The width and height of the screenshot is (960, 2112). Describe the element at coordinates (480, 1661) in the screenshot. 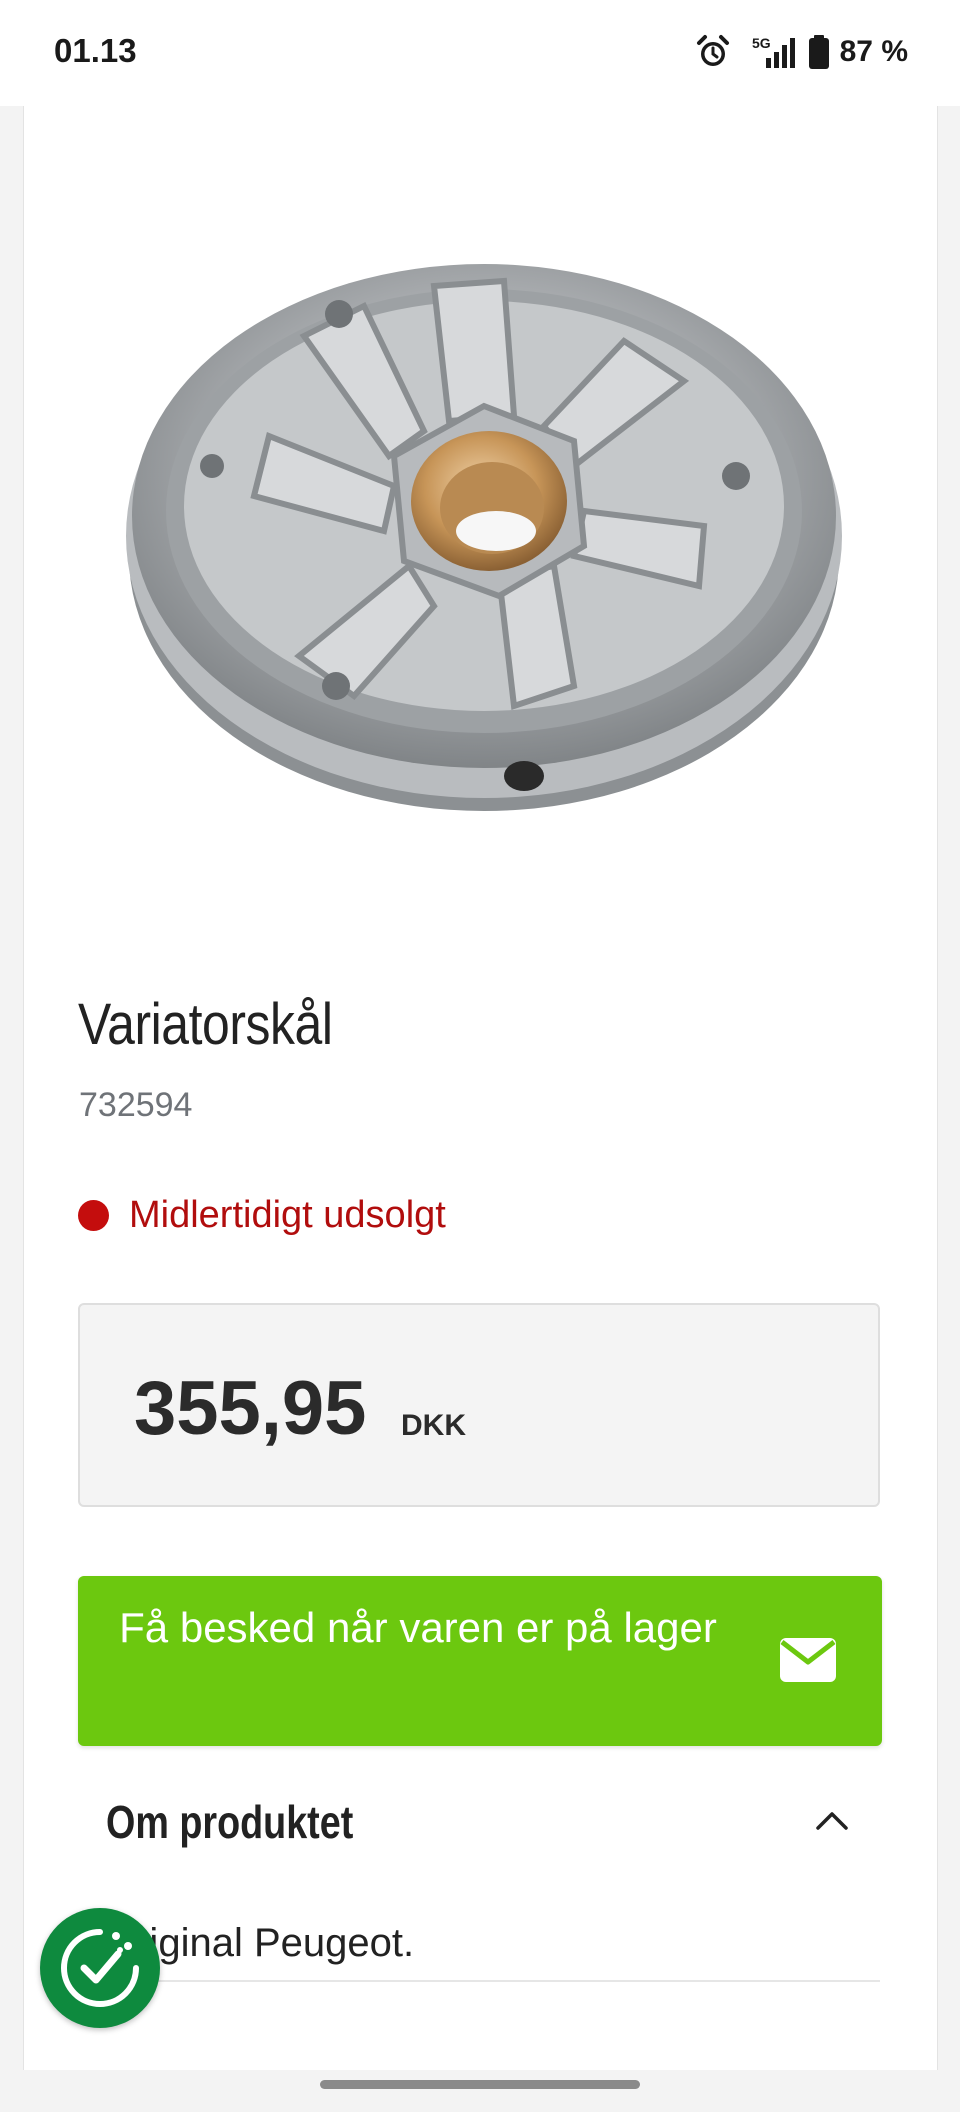

I see `notify-when-in-stock-button: Få besked når varen er på lager` at that location.